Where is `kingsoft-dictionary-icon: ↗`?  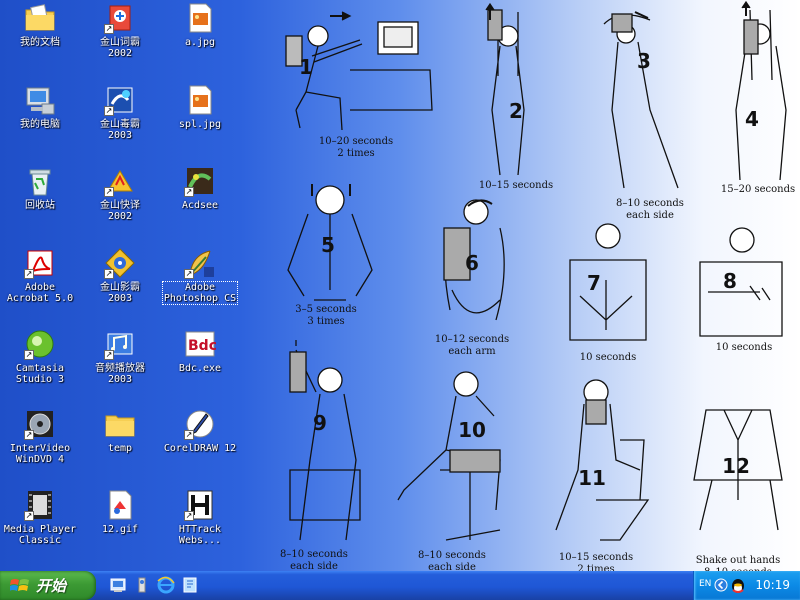
kingsoft-dictionary-icon: ↗ is located at coordinates (120, 18).